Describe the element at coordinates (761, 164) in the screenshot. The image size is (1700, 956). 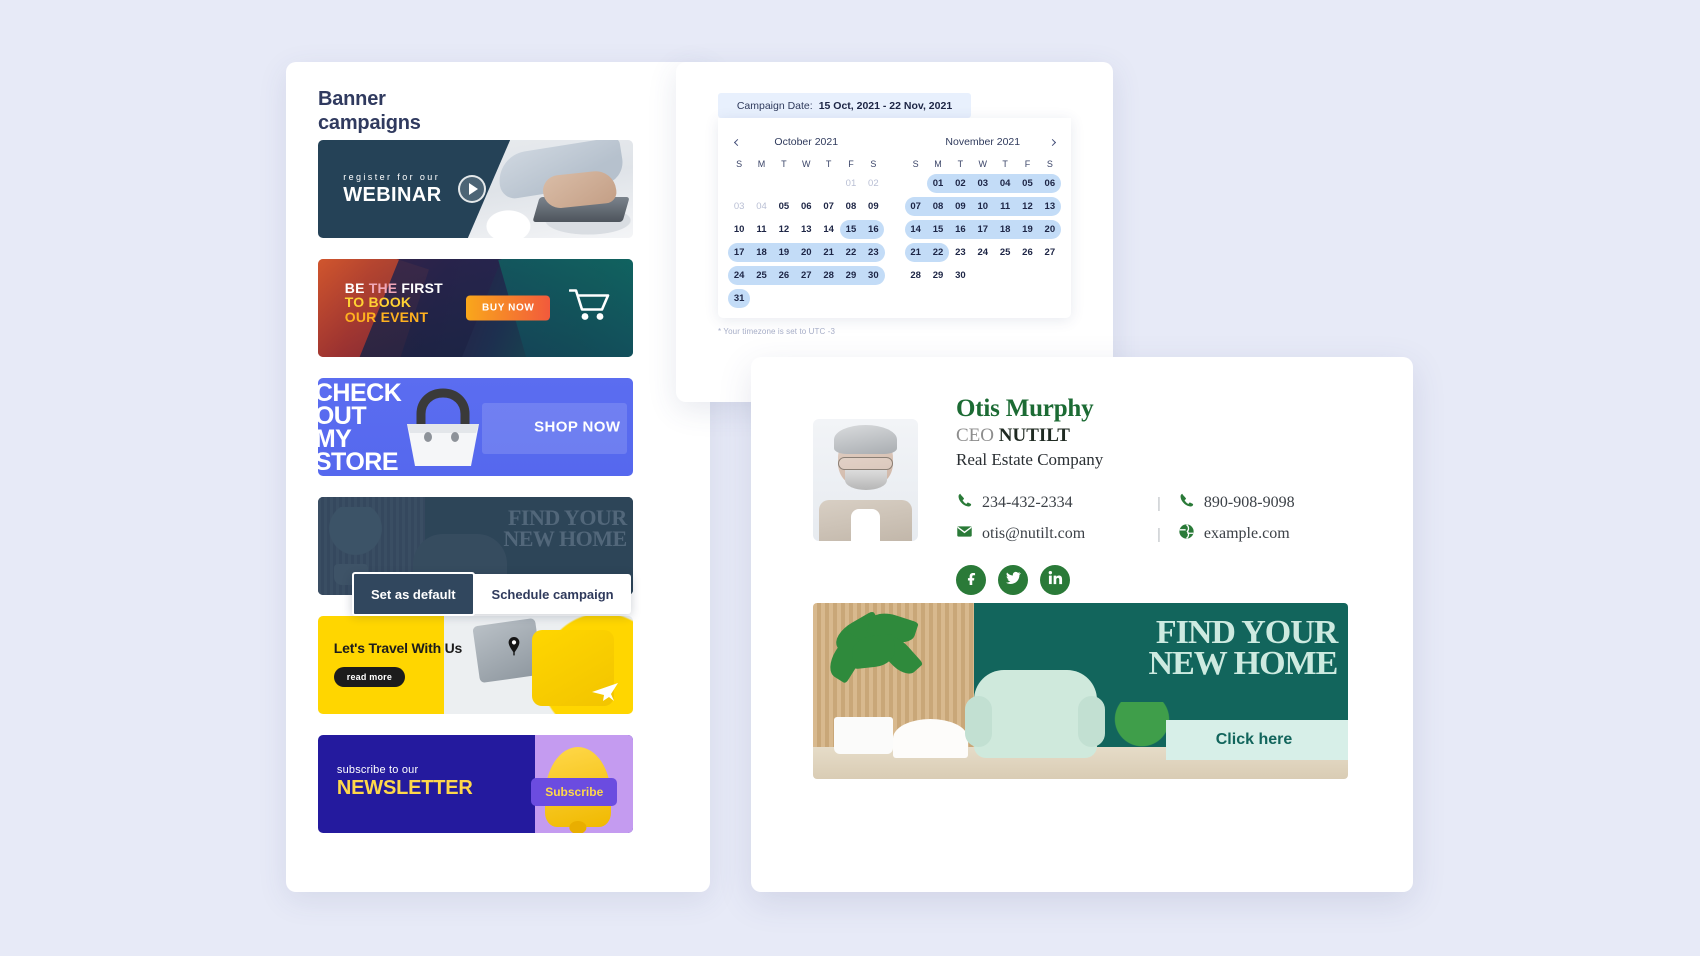
I see `weekday-label: M` at that location.